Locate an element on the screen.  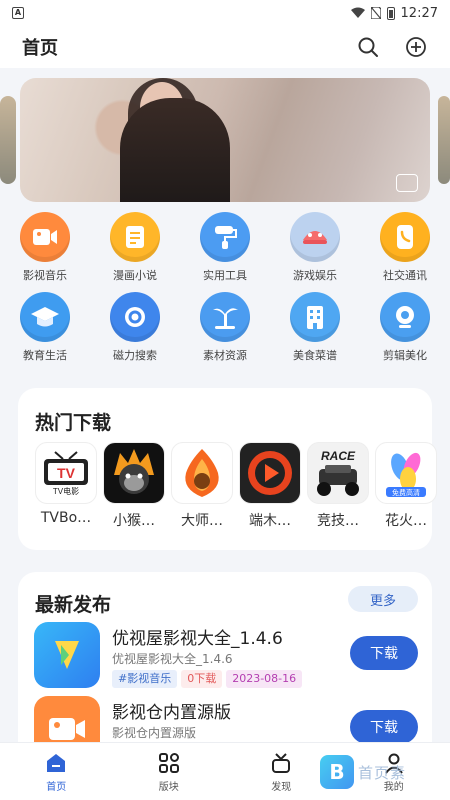
tab-home: 首页 is located at coordinates (56, 771).